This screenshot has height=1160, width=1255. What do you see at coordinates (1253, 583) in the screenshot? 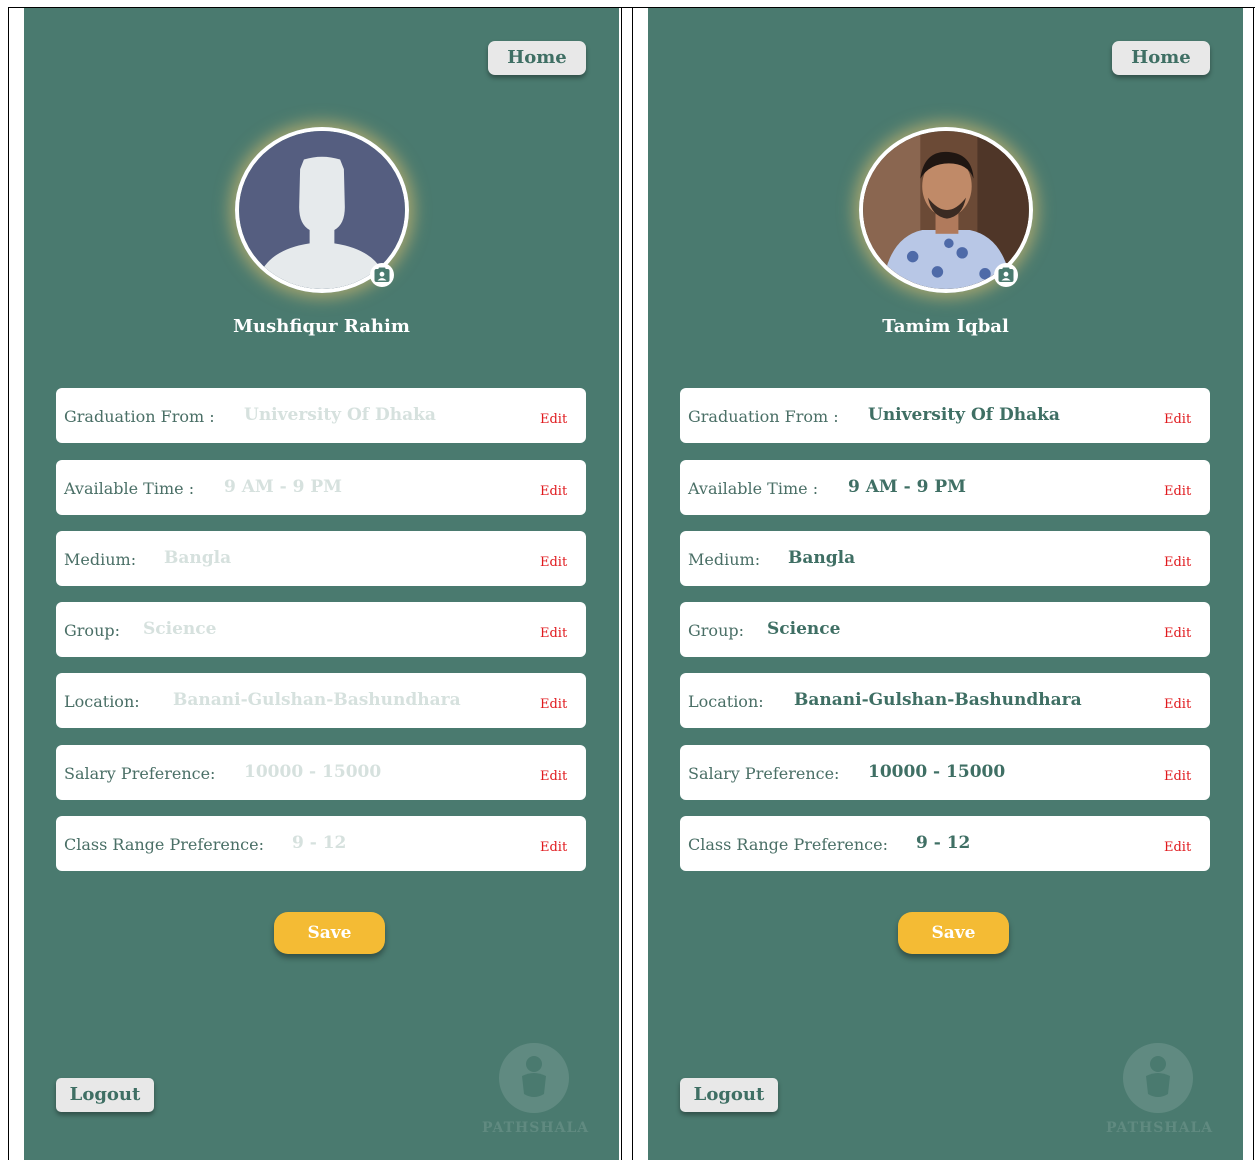
I see `frame-right-line` at bounding box center [1253, 583].